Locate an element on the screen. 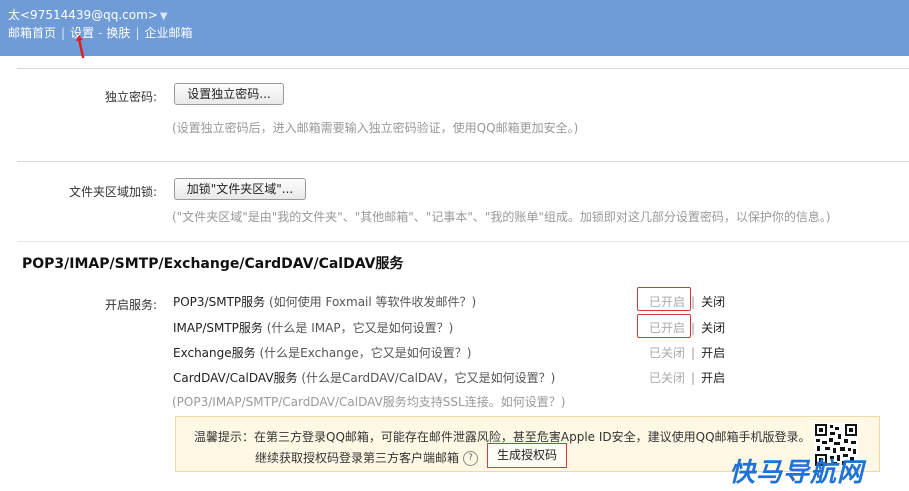  tip-continue-label: 继续获取授权码登录第三方客户端邮箱 is located at coordinates (357, 458).